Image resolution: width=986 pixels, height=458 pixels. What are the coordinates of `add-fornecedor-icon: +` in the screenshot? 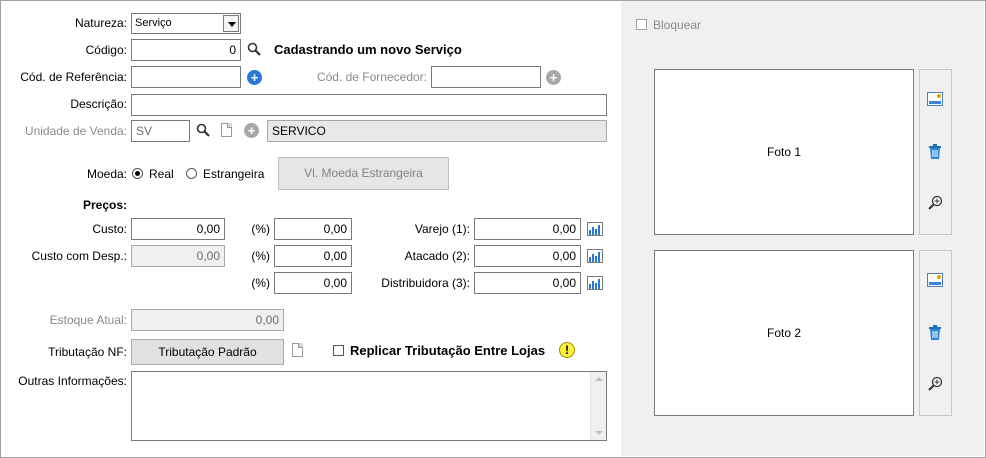 It's located at (553, 77).